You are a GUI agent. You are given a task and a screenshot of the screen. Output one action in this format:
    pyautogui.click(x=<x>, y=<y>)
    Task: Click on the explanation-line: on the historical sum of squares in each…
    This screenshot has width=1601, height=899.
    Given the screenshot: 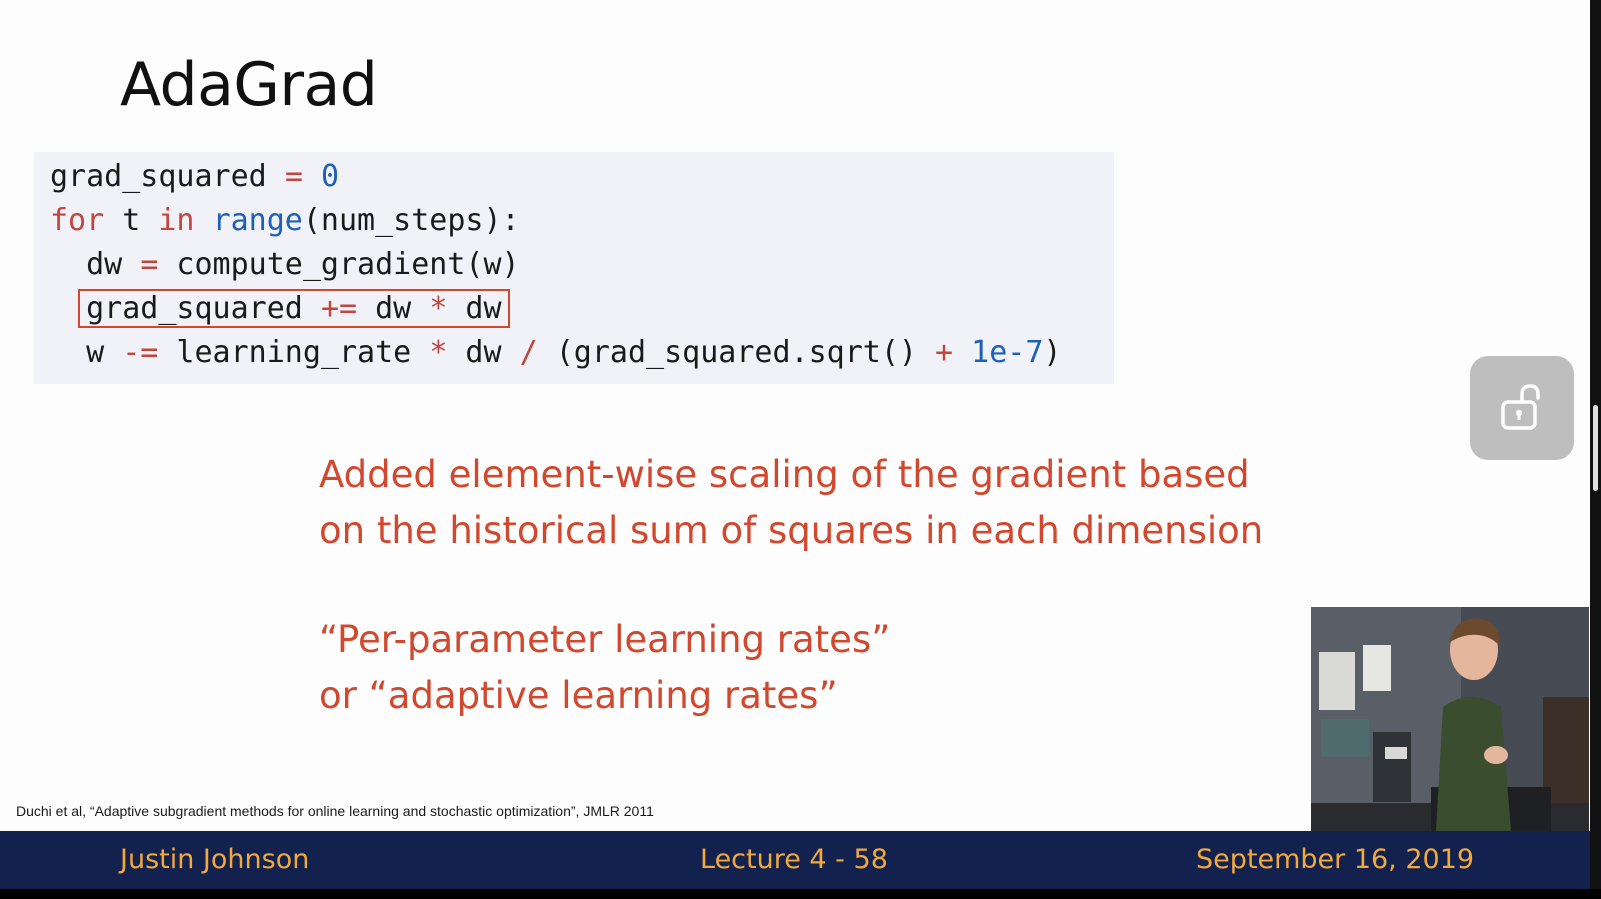 What is the action you would take?
    pyautogui.click(x=791, y=530)
    